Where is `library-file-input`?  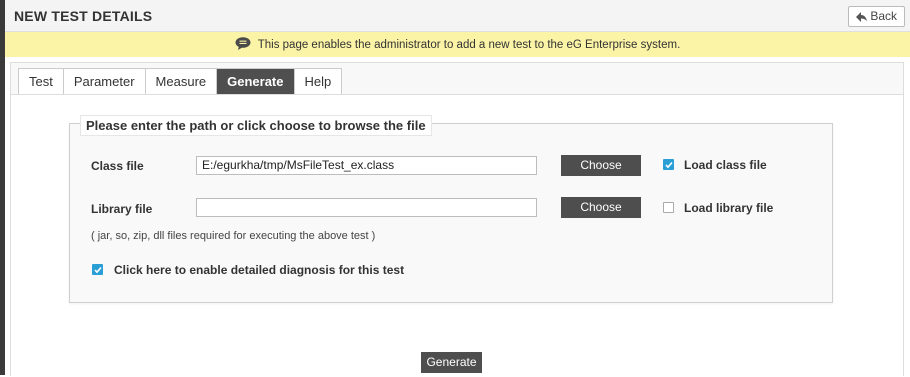
library-file-input is located at coordinates (366, 207).